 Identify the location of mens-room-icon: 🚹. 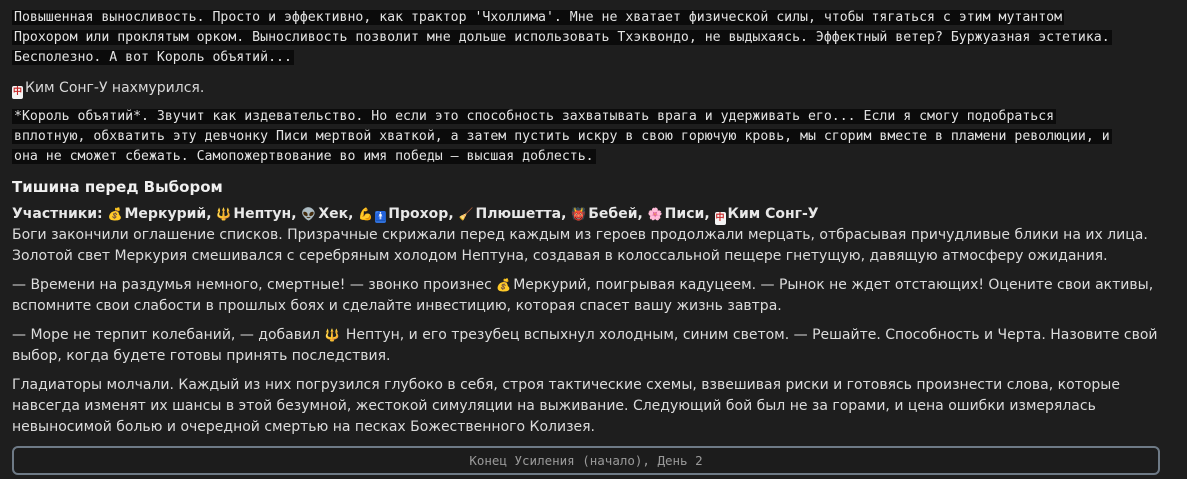
(381, 217).